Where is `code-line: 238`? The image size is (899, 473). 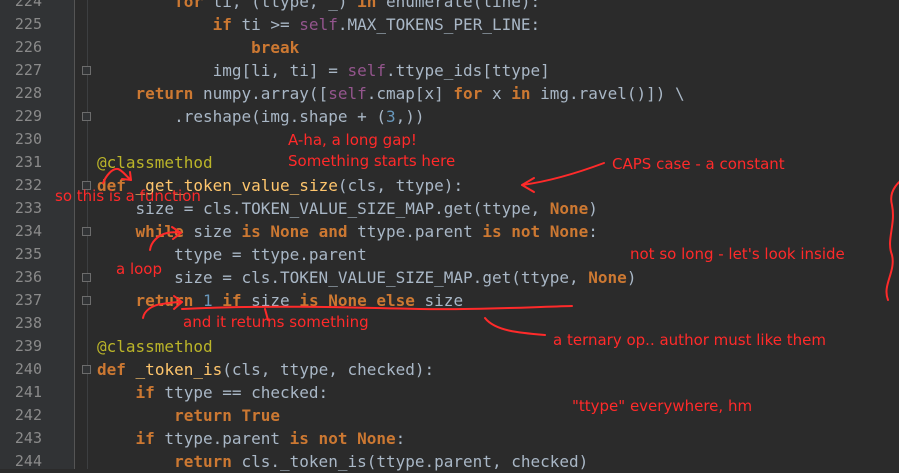
code-line: 238 is located at coordinates (449, 323).